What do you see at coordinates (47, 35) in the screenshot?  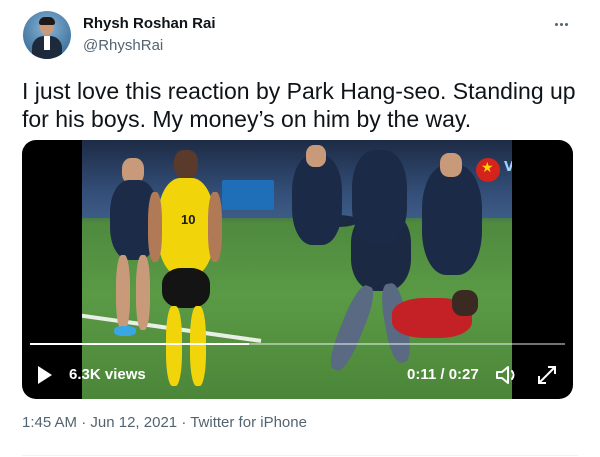 I see `avatar` at bounding box center [47, 35].